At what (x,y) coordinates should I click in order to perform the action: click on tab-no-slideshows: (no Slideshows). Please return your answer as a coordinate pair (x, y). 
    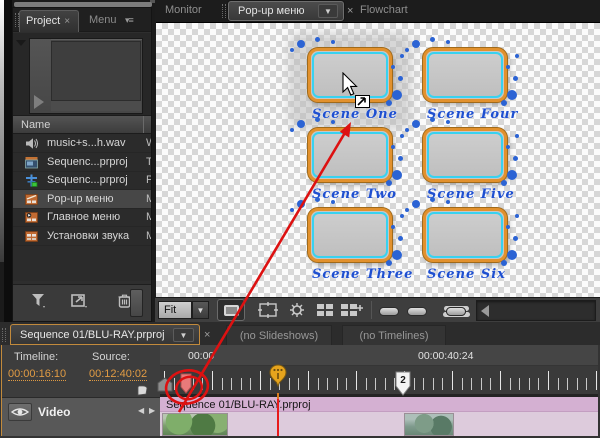
    Looking at the image, I should click on (279, 335).